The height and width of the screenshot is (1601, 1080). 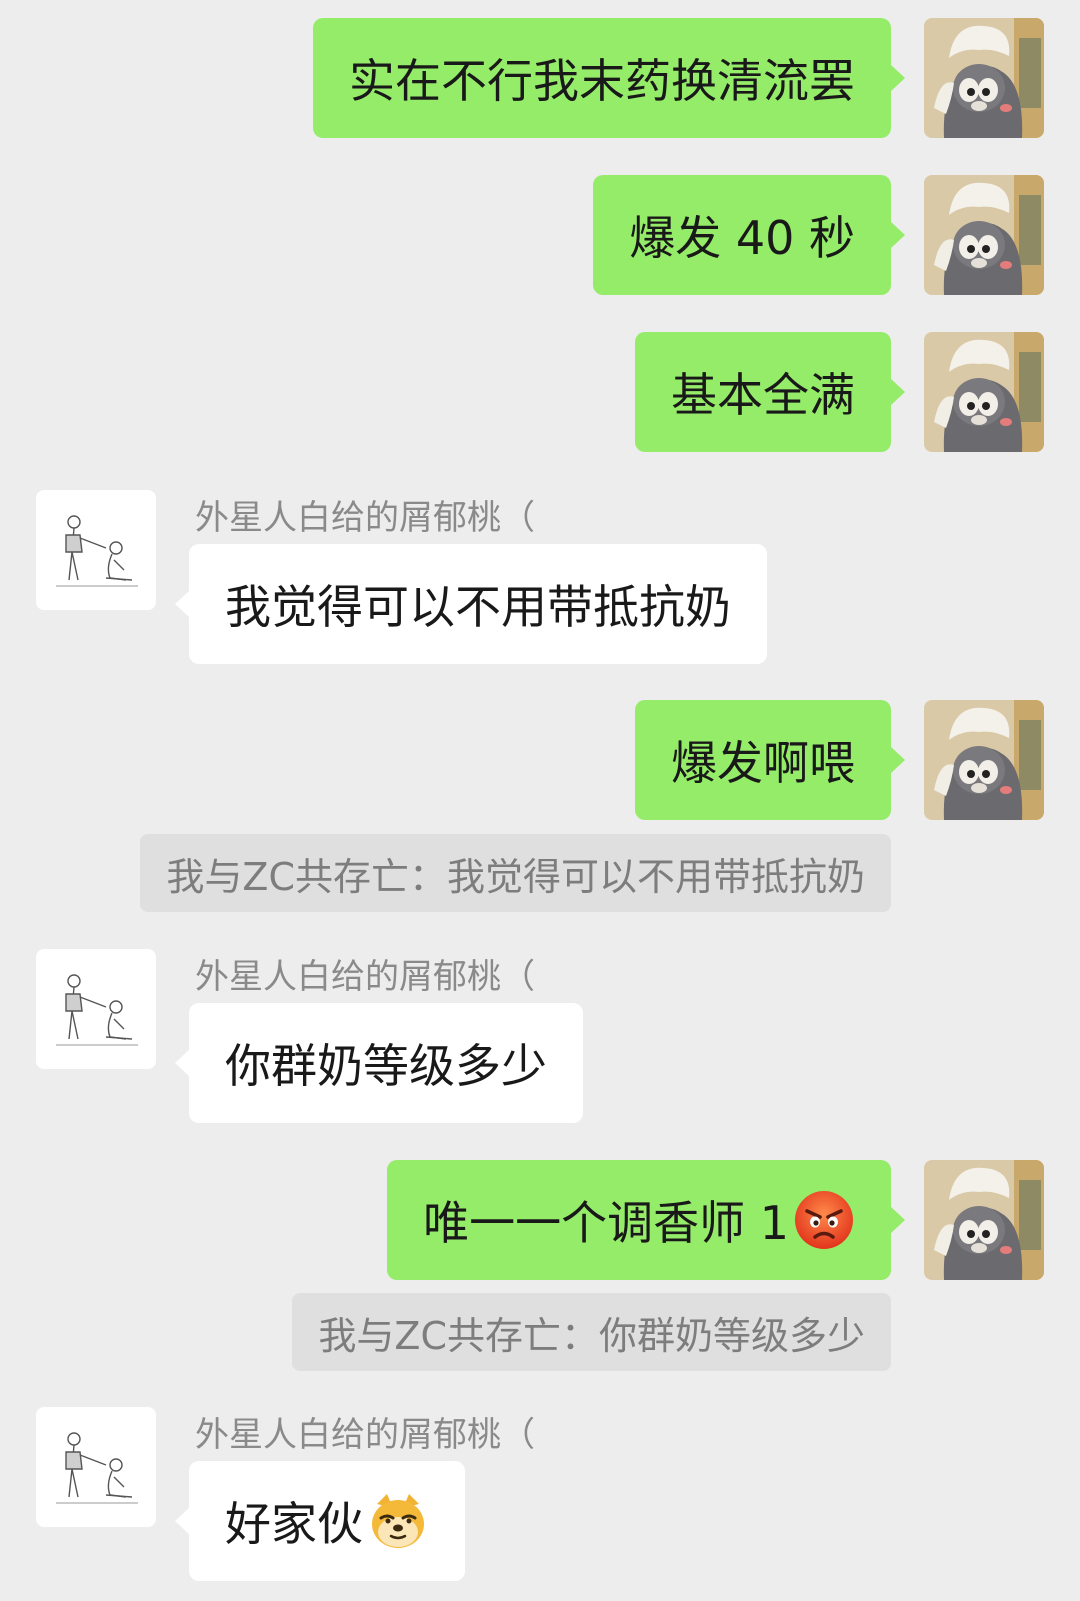 I want to click on message-bubble-self: 基本全满, so click(x=770, y=392).